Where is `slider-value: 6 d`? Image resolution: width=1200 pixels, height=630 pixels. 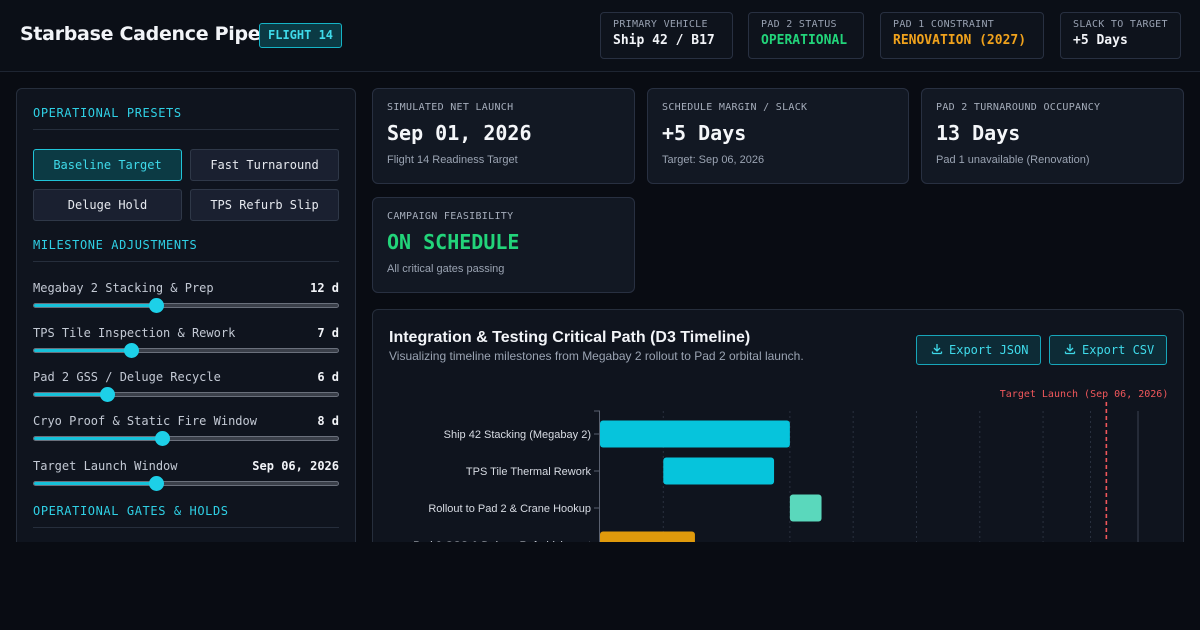
slider-value: 6 d is located at coordinates (328, 377).